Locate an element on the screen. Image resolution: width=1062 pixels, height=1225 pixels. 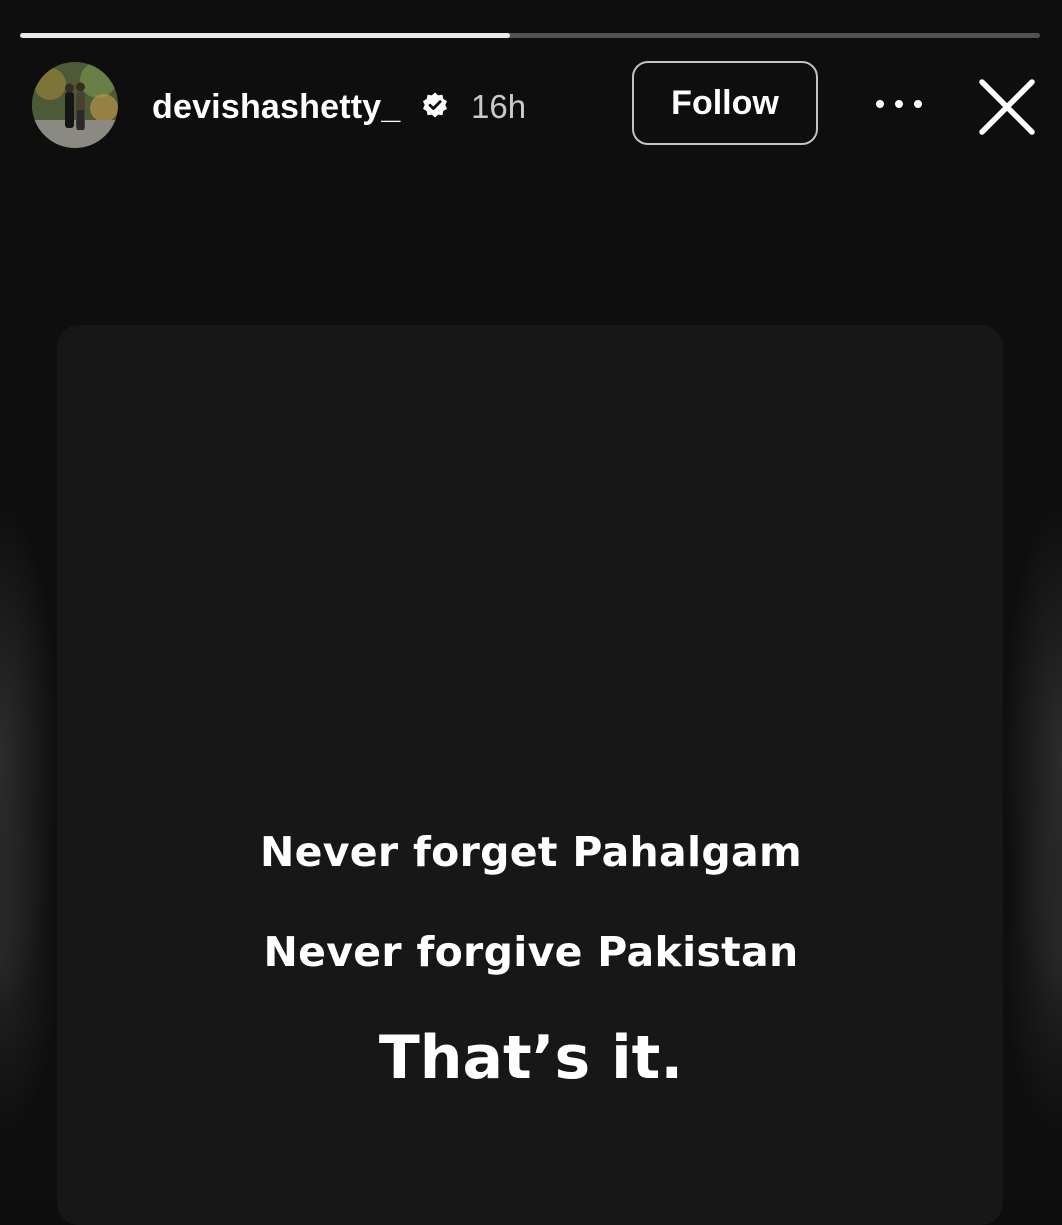
avatar-photo is located at coordinates (75, 105).